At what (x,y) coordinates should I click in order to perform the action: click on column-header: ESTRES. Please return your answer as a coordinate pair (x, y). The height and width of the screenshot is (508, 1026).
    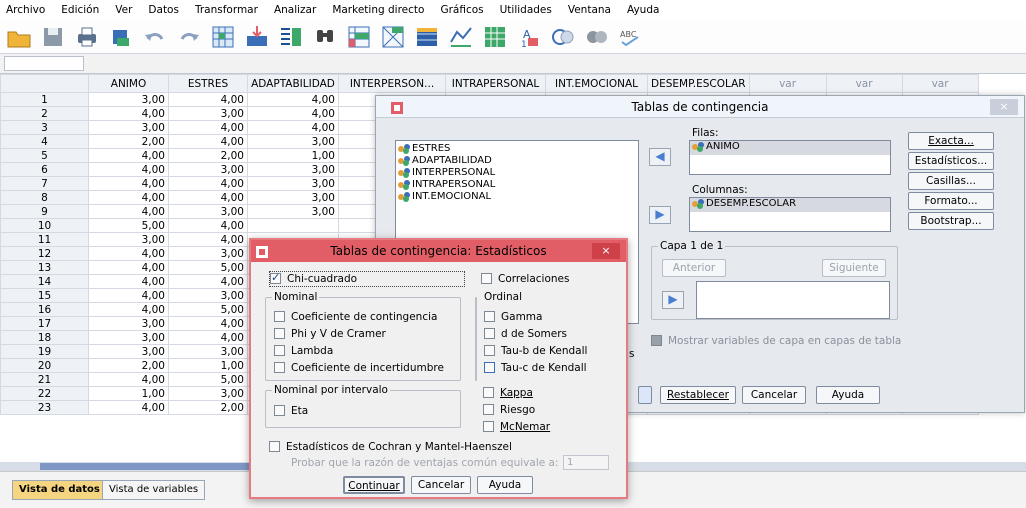
    Looking at the image, I should click on (208, 83).